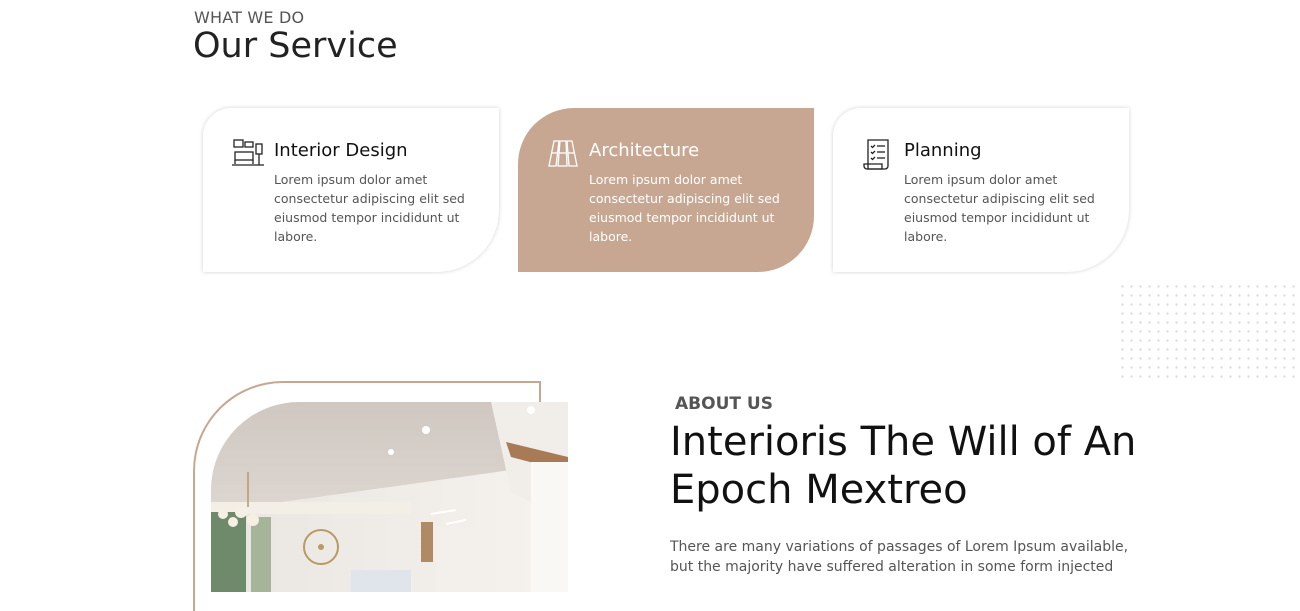 Image resolution: width=1300 pixels, height=611 pixels. I want to click on card-title: Planning, so click(943, 150).